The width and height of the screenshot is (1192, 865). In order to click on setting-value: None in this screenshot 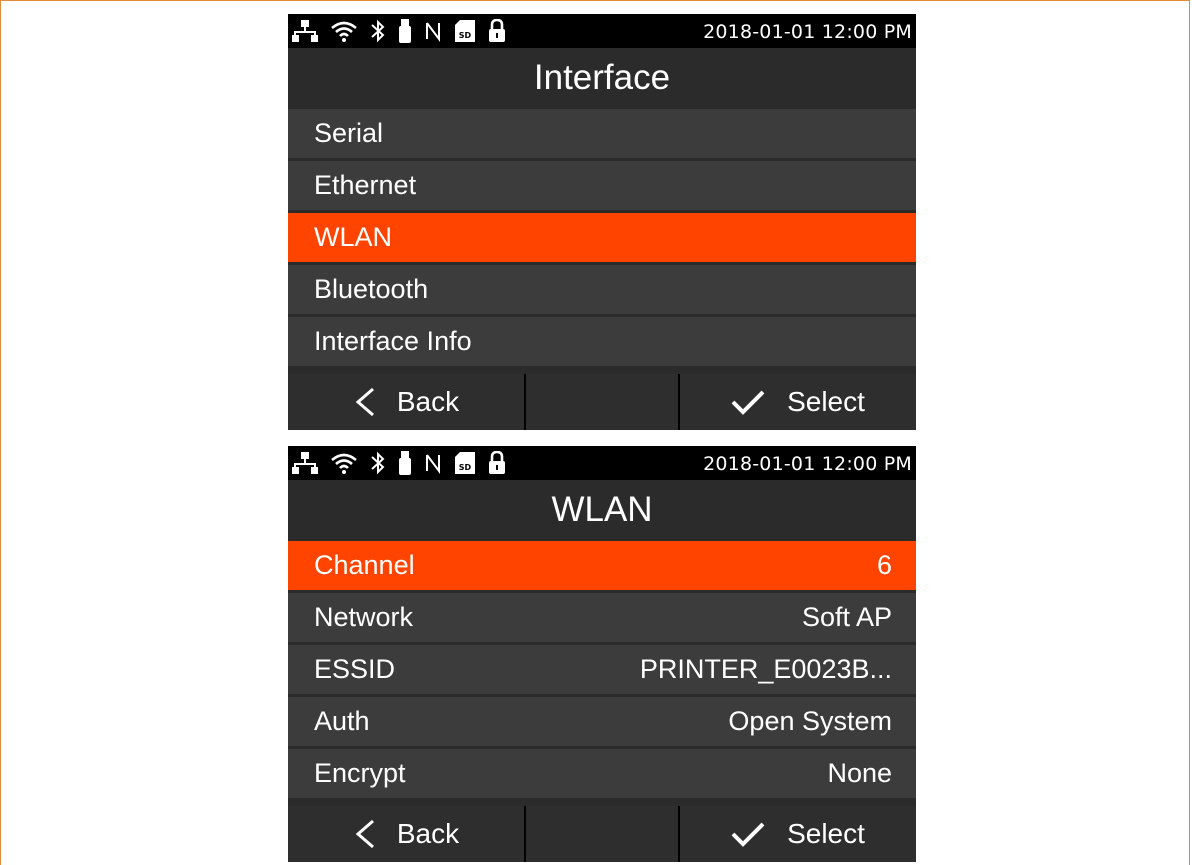, I will do `click(859, 773)`.